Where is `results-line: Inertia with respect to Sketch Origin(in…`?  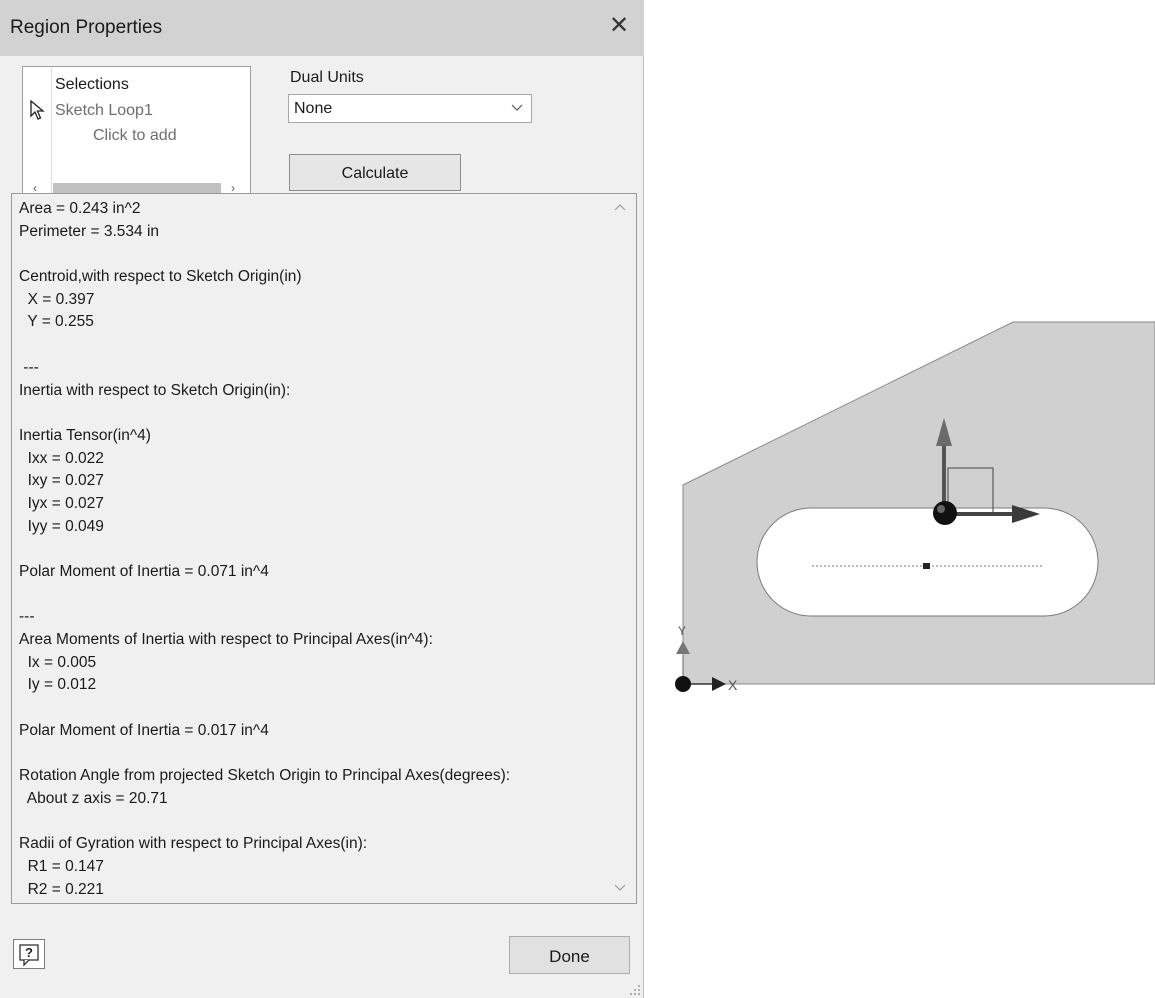 results-line: Inertia with respect to Sketch Origin(in… is located at coordinates (155, 390).